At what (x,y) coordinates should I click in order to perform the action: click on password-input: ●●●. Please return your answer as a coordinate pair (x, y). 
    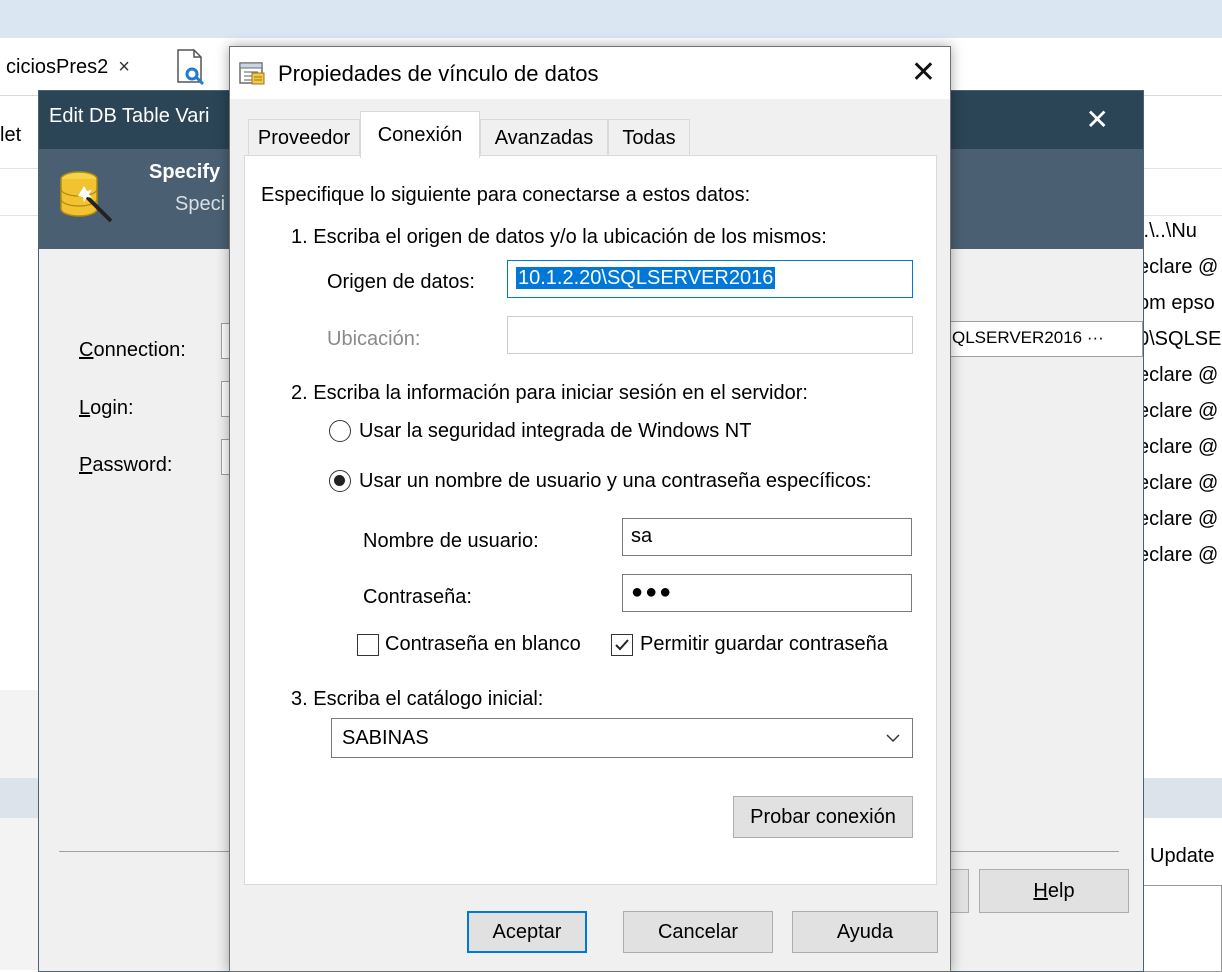
    Looking at the image, I should click on (767, 593).